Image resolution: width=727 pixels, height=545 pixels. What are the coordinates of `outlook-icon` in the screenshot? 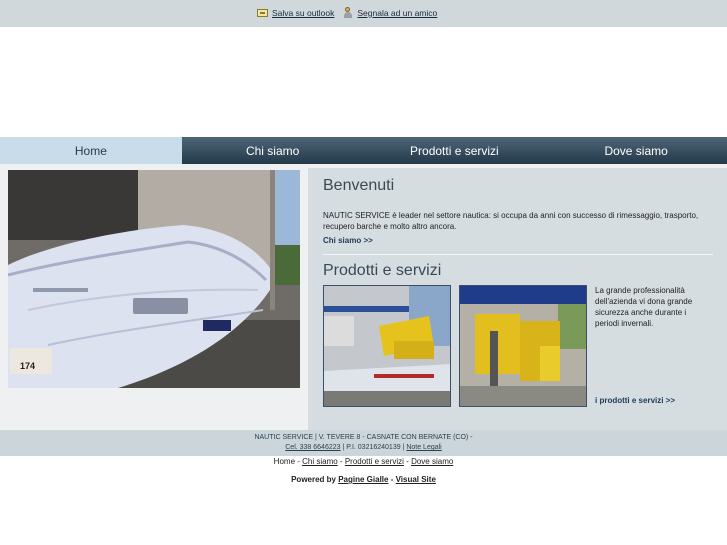 It's located at (262, 12).